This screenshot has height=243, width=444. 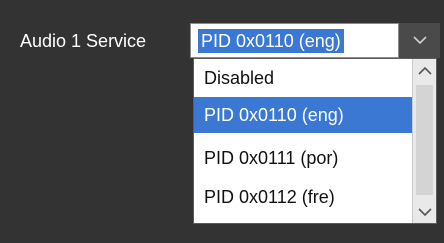 I want to click on scroll-down-button, so click(x=424, y=212).